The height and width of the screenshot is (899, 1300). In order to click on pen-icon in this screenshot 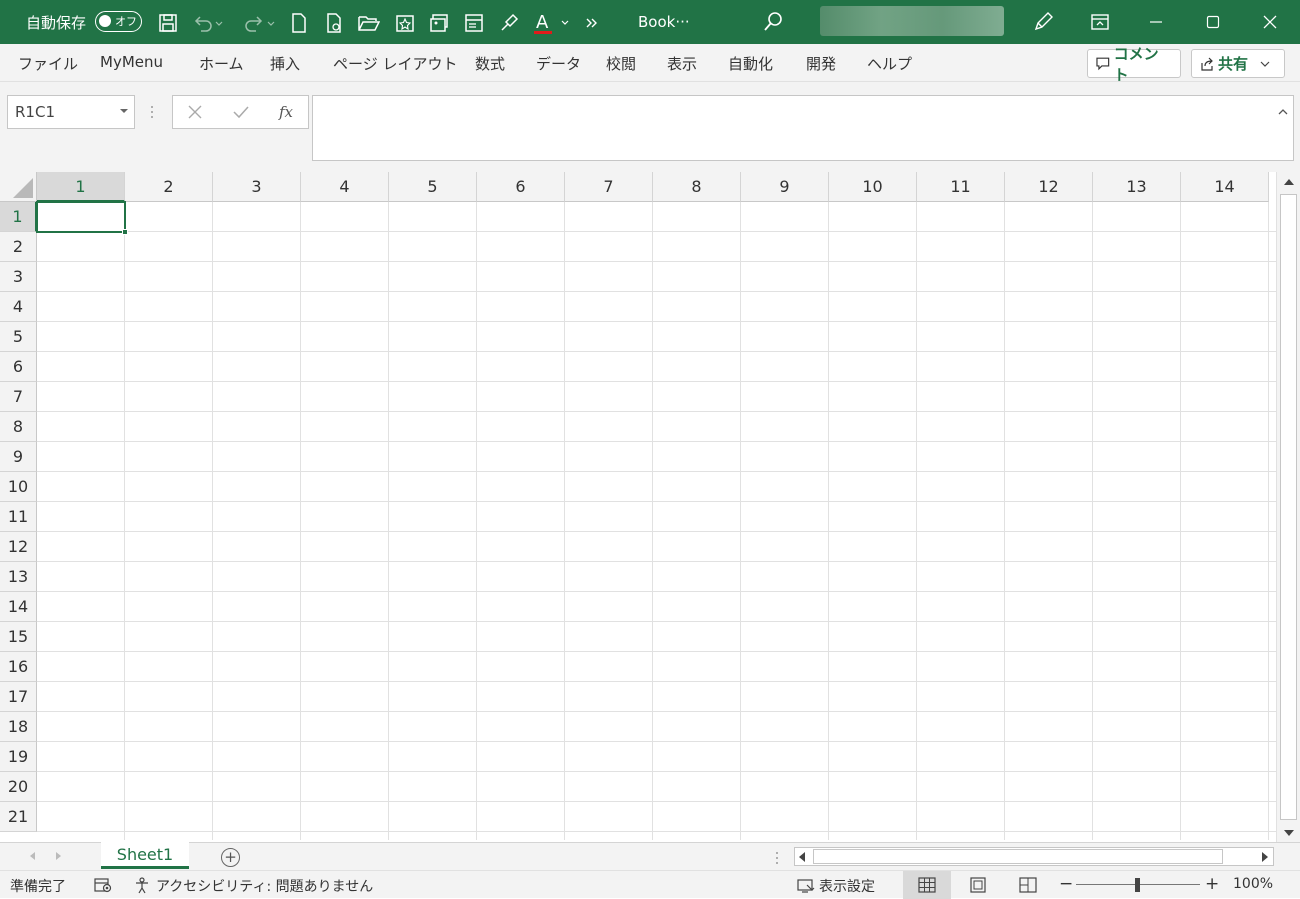, I will do `click(1043, 22)`.